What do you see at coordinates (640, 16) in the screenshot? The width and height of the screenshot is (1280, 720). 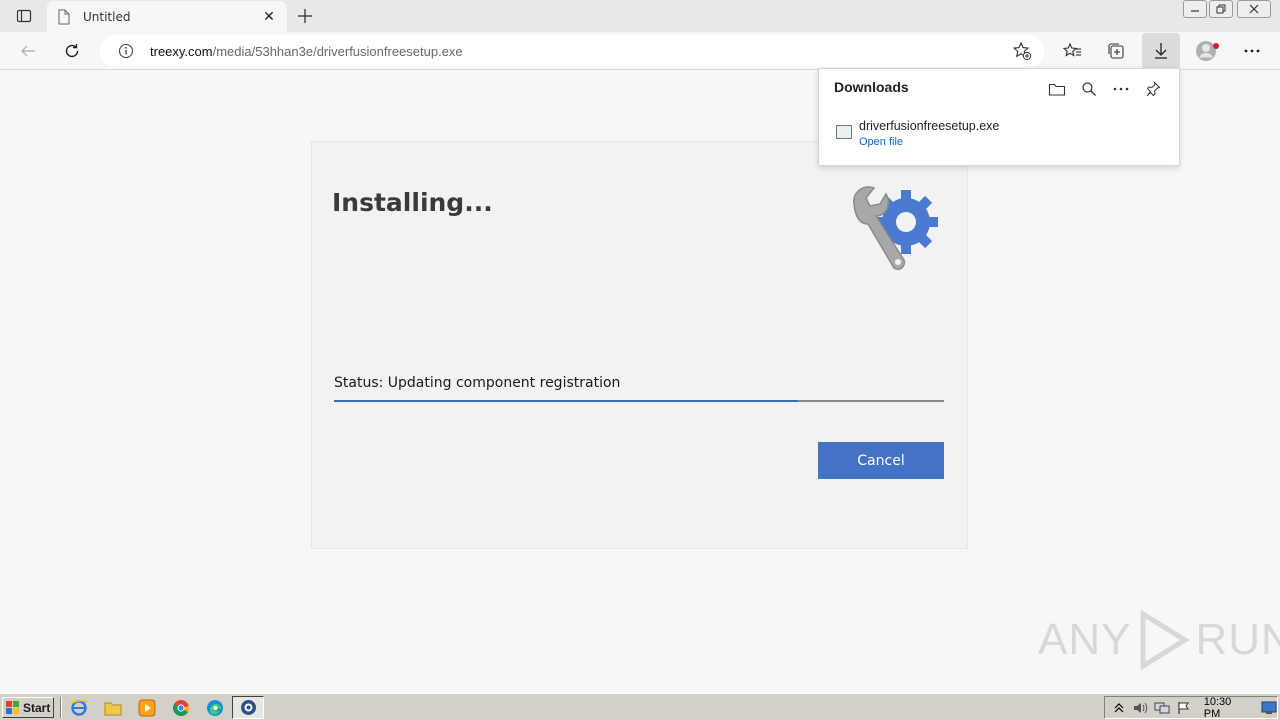 I see `tab-strip: Untitled ✕` at bounding box center [640, 16].